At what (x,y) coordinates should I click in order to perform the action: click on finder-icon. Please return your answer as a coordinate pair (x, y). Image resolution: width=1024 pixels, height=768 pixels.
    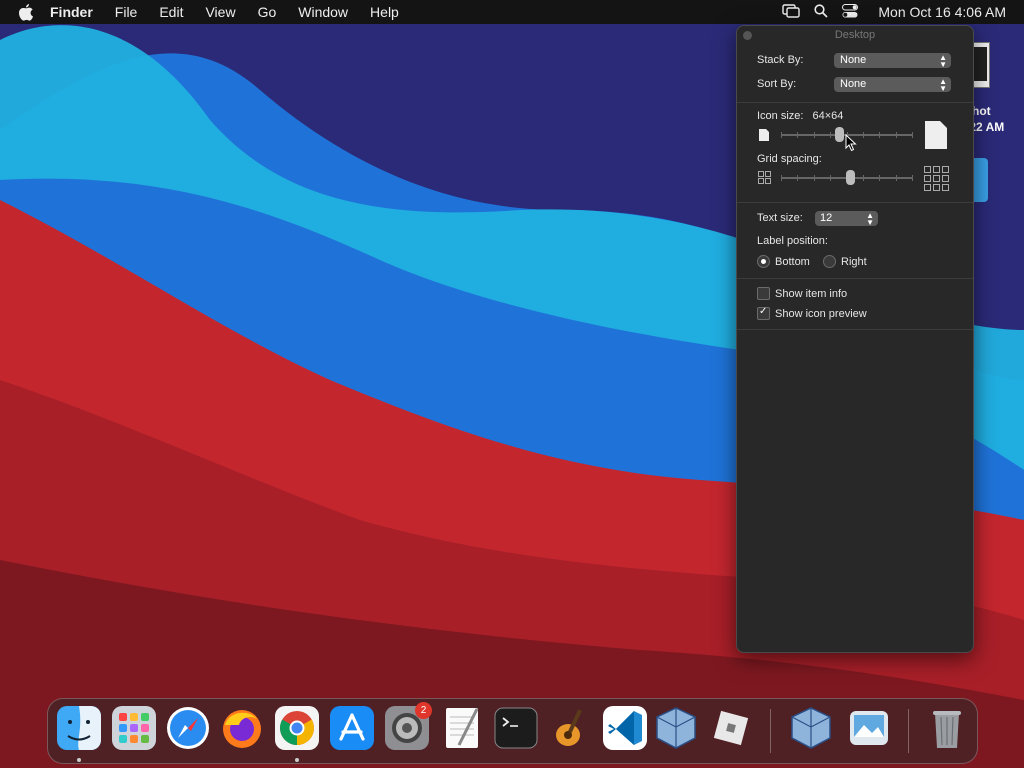
    Looking at the image, I should click on (79, 728).